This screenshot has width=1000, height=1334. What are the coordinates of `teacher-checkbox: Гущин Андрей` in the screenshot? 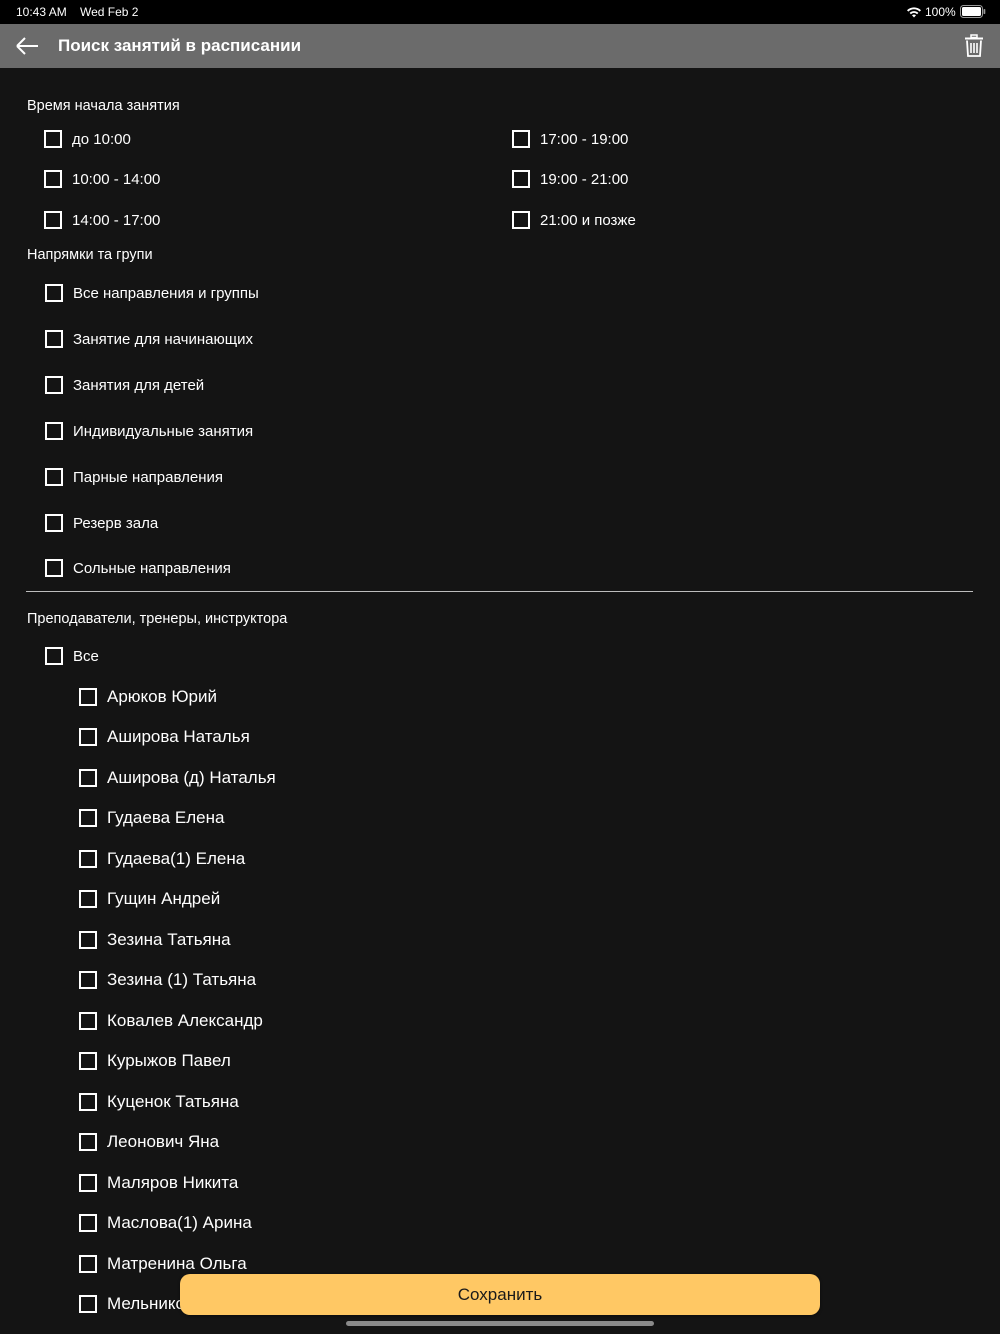 It's located at (149, 899).